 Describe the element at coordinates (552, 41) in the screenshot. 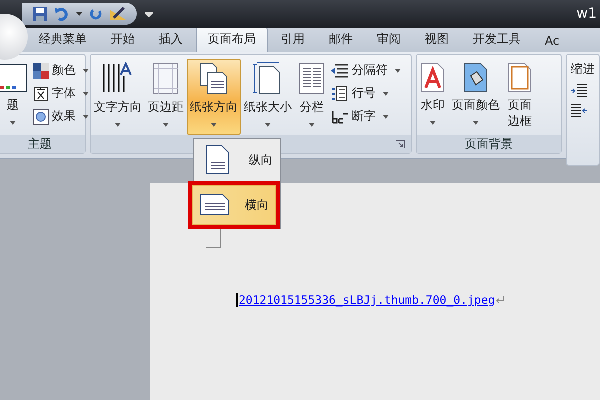

I see `ribbon-tab: Ac` at that location.